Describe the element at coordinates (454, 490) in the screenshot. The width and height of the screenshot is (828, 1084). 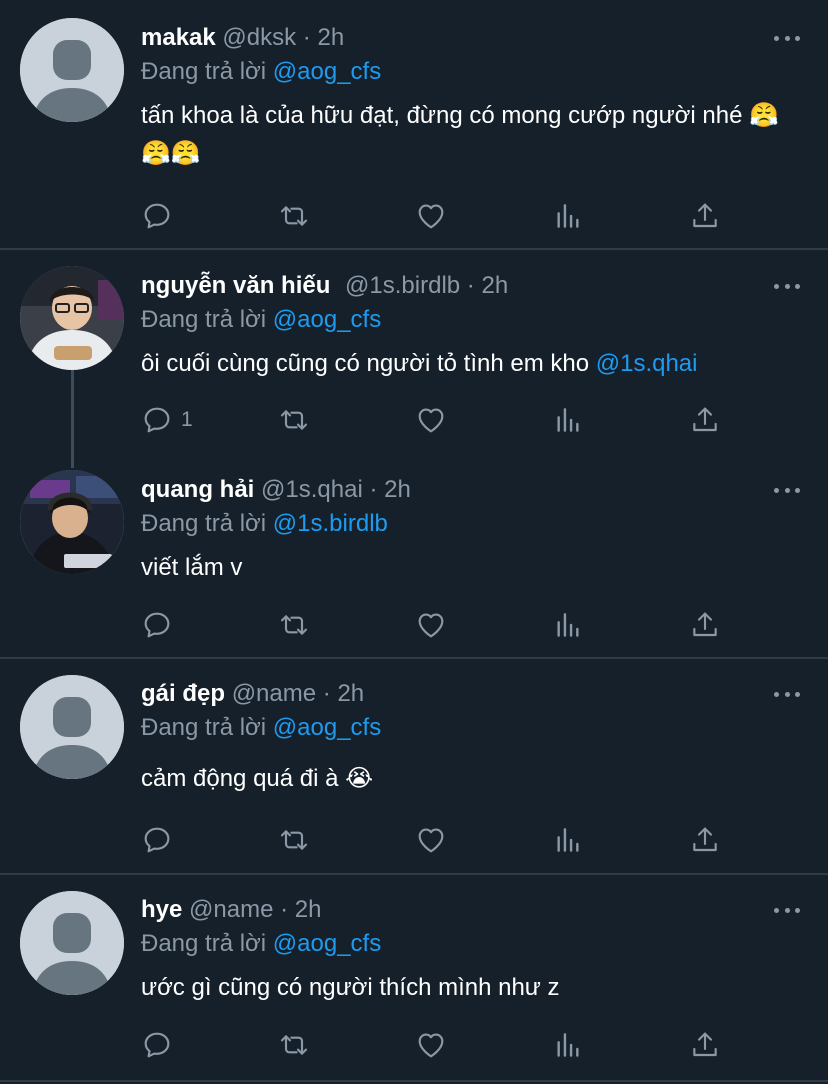
I see `tweet-header: quang hải @1s.qhai · 2h` at that location.